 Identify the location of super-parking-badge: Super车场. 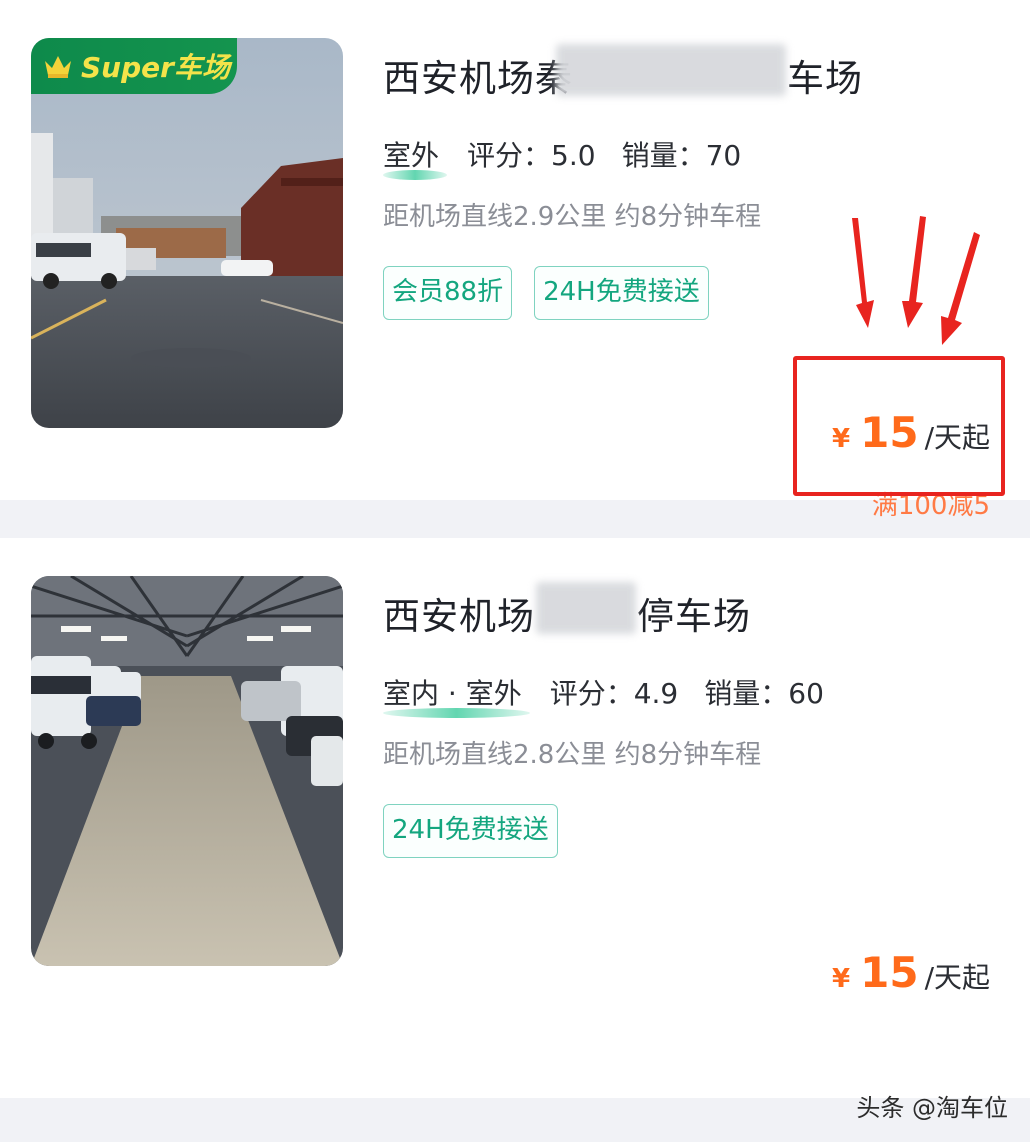
(134, 66).